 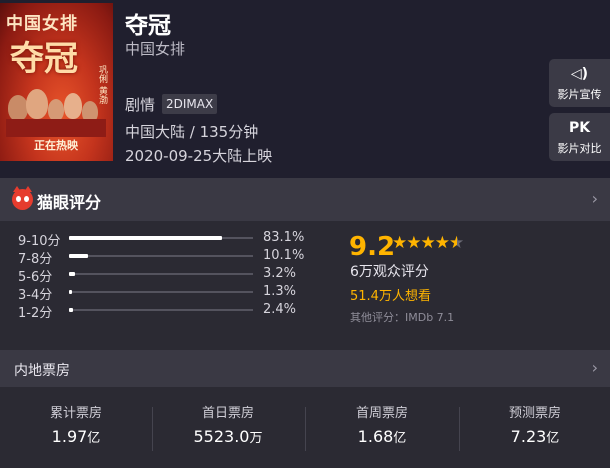 I want to click on rating-dist-label: 1-2分, so click(x=35, y=313).